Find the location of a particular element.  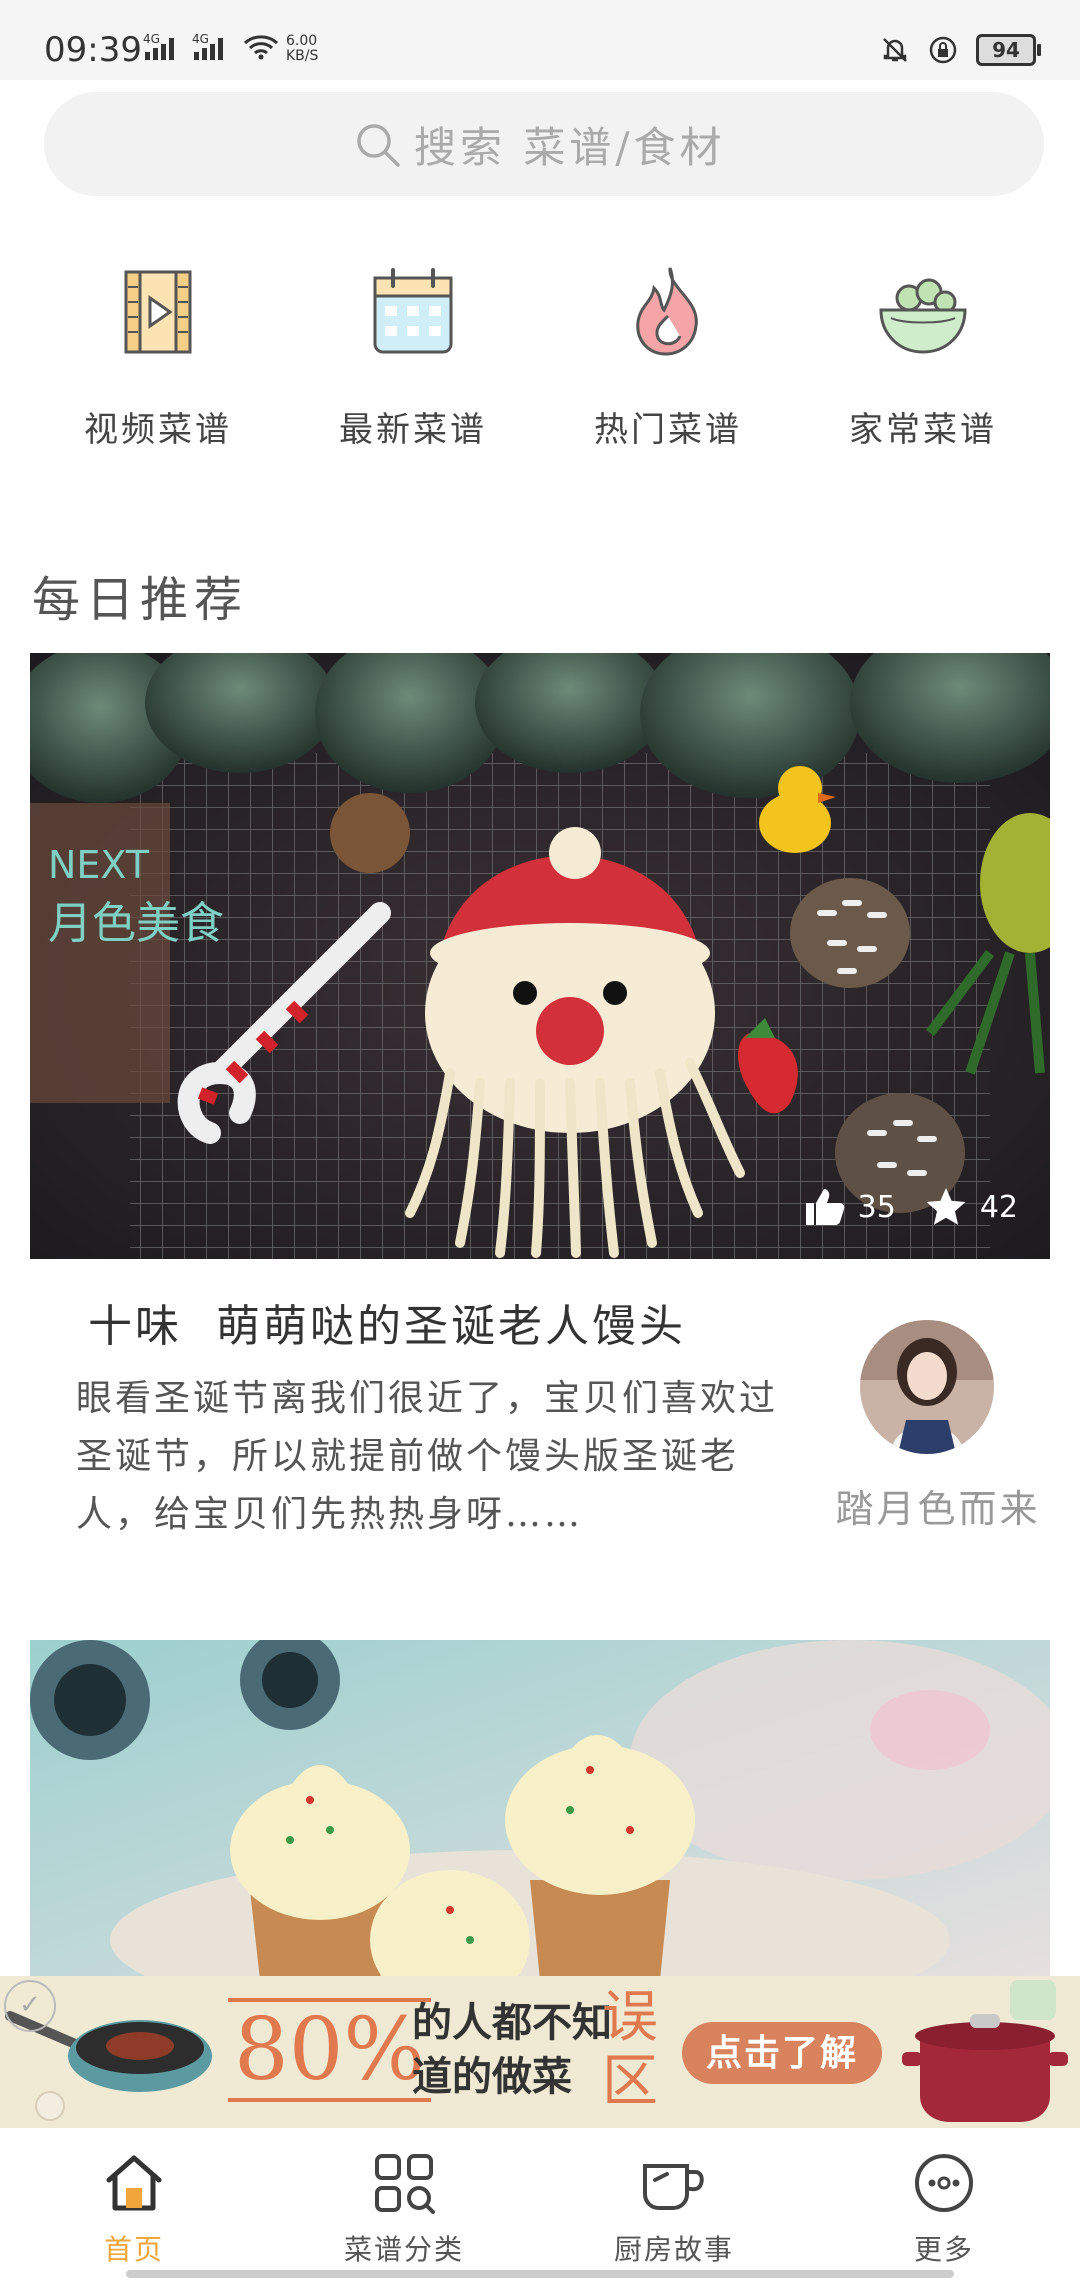

network-speed: 6.00 KB/S is located at coordinates (302, 48).